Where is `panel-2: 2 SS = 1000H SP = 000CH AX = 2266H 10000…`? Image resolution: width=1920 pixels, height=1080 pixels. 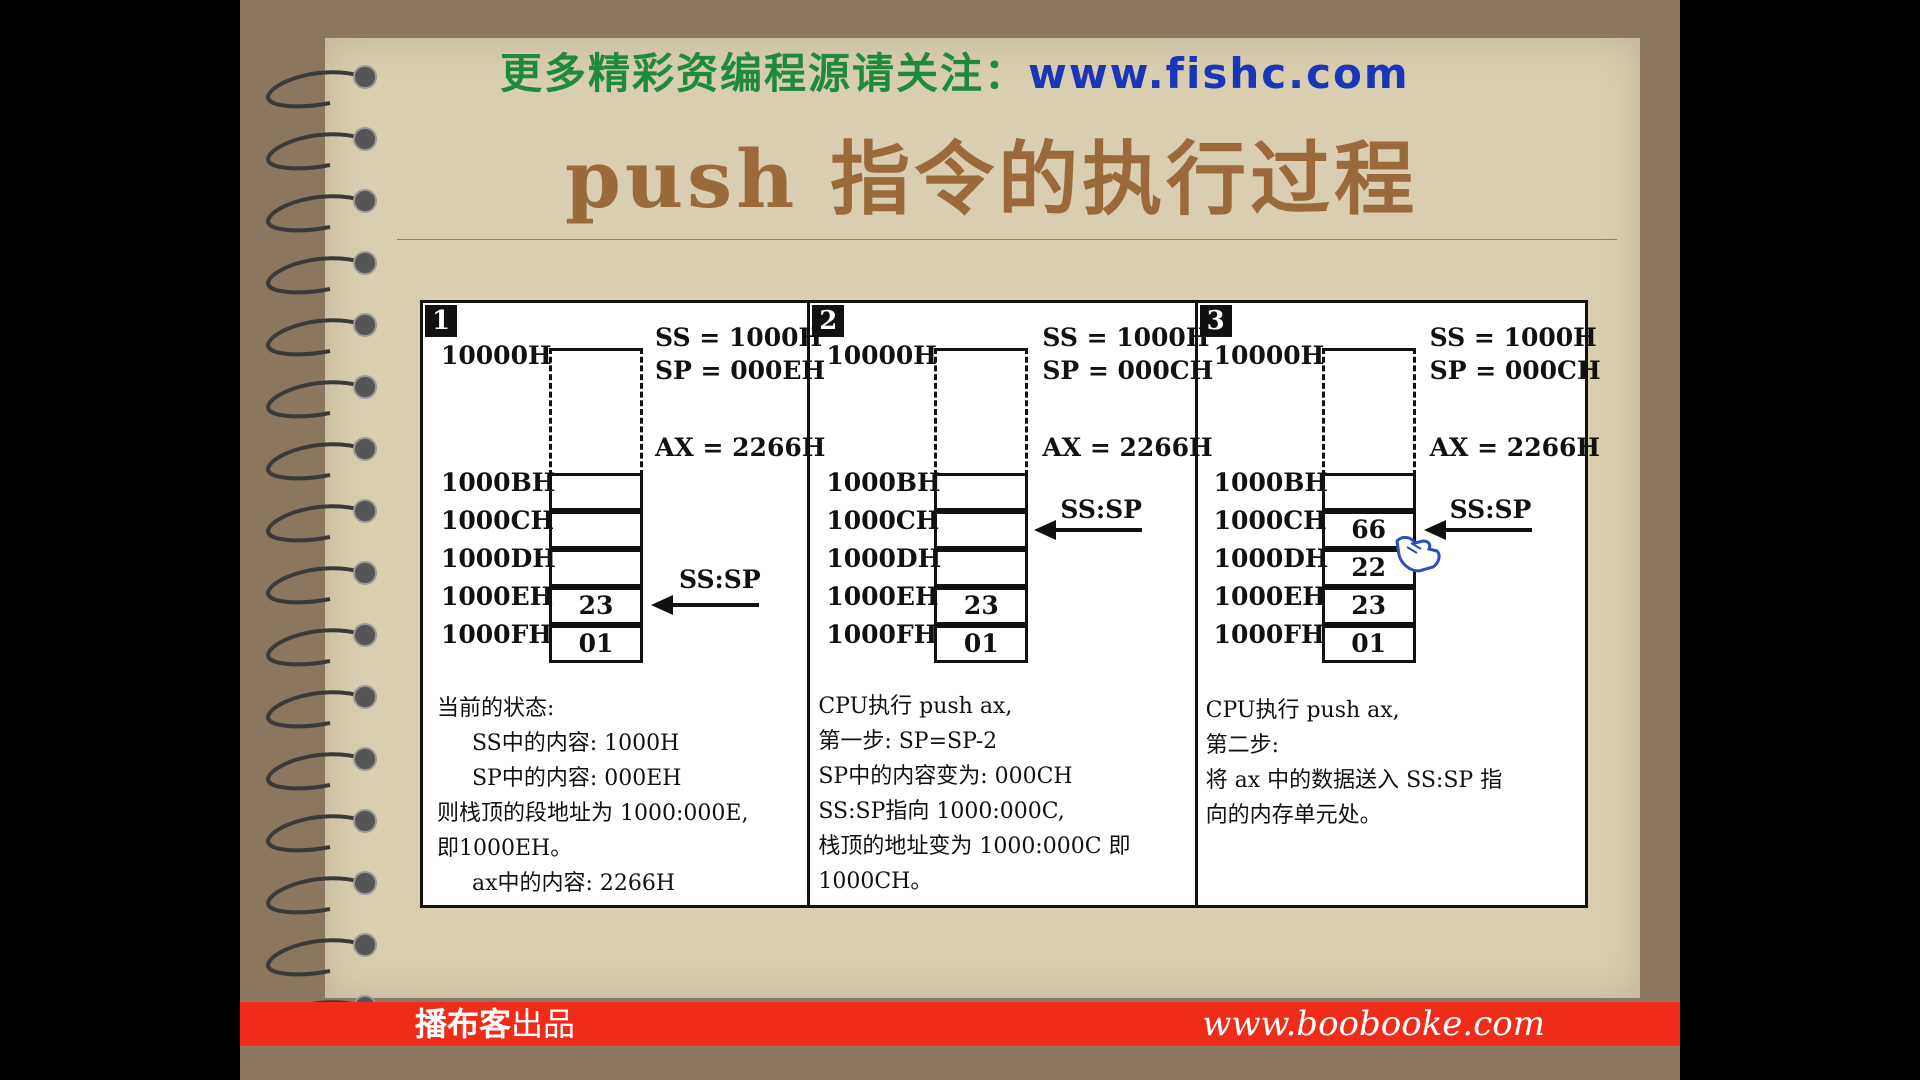 panel-2: 2 SS = 1000H SP = 000CH AX = 2266H 10000… is located at coordinates (1011, 604).